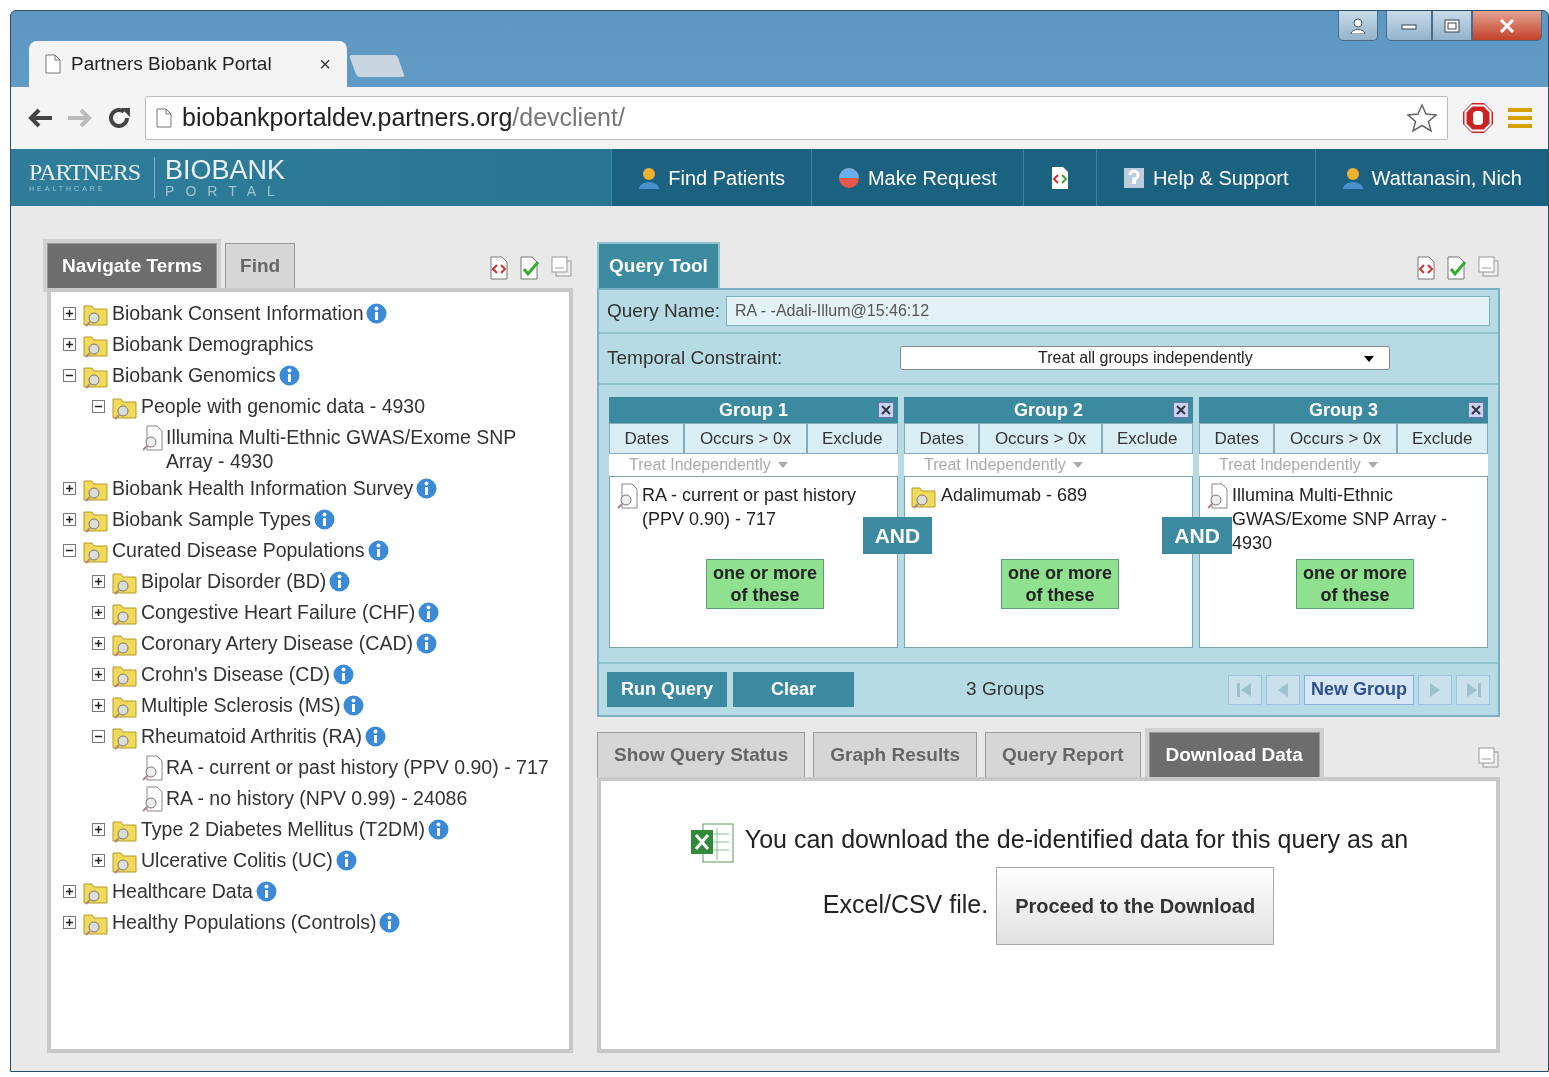 The height and width of the screenshot is (1077, 1549). I want to click on result-tab: Graph Results, so click(895, 754).